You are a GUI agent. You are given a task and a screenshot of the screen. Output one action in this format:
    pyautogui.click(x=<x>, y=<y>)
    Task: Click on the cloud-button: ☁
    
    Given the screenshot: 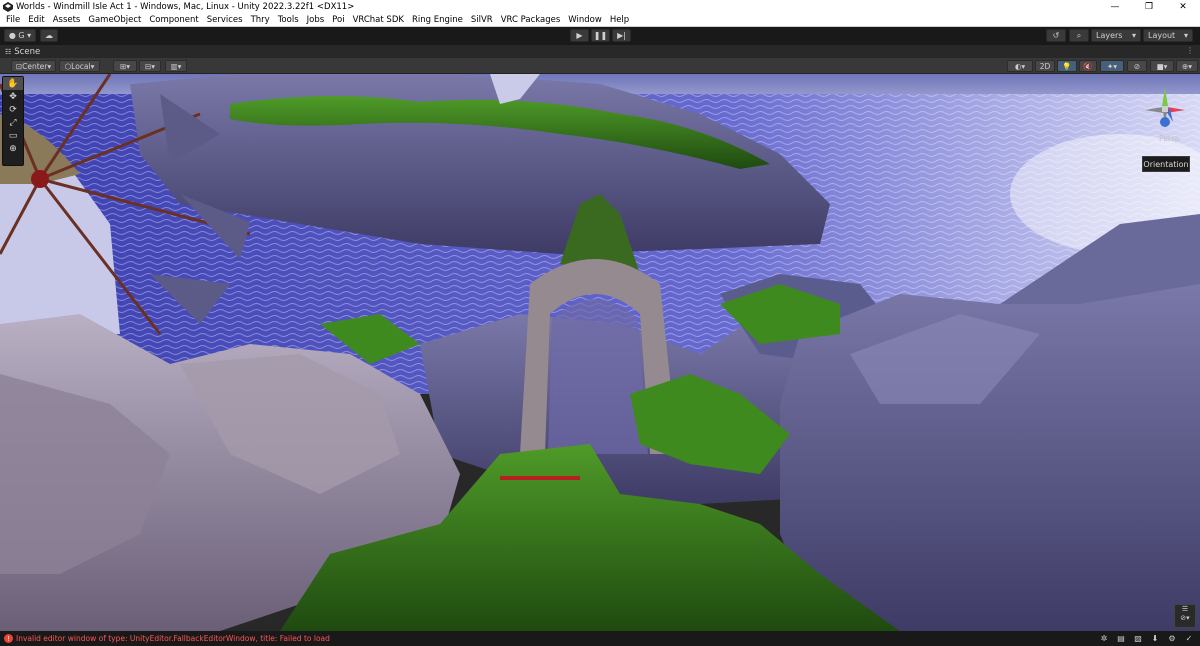 What is the action you would take?
    pyautogui.click(x=49, y=35)
    